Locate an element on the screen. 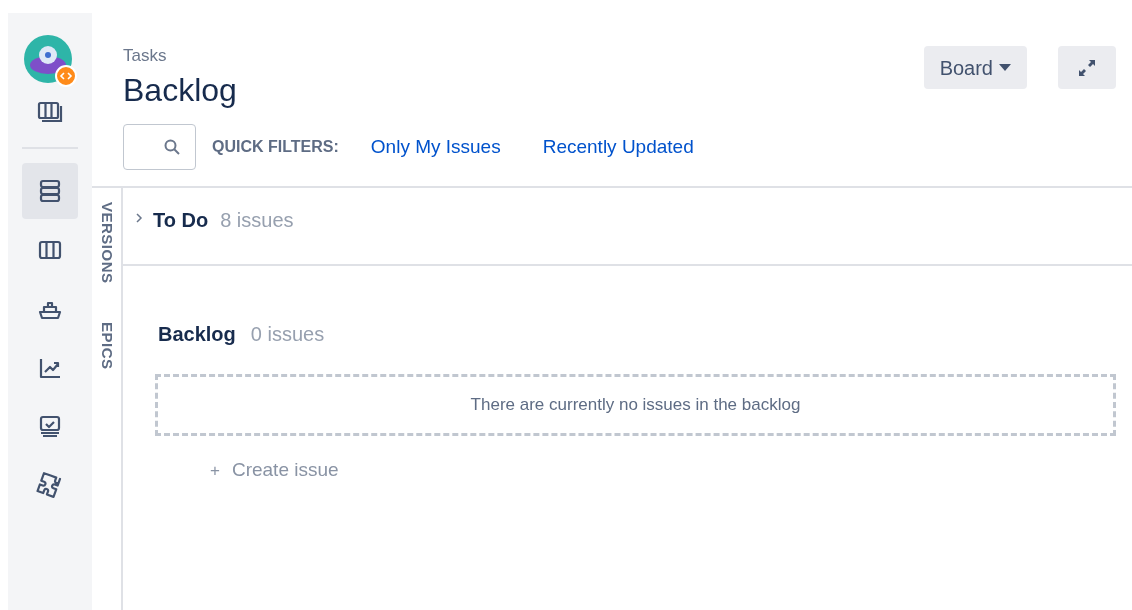 Image resolution: width=1132 pixels, height=610 pixels. issue-count: 0 issues is located at coordinates (287, 334).